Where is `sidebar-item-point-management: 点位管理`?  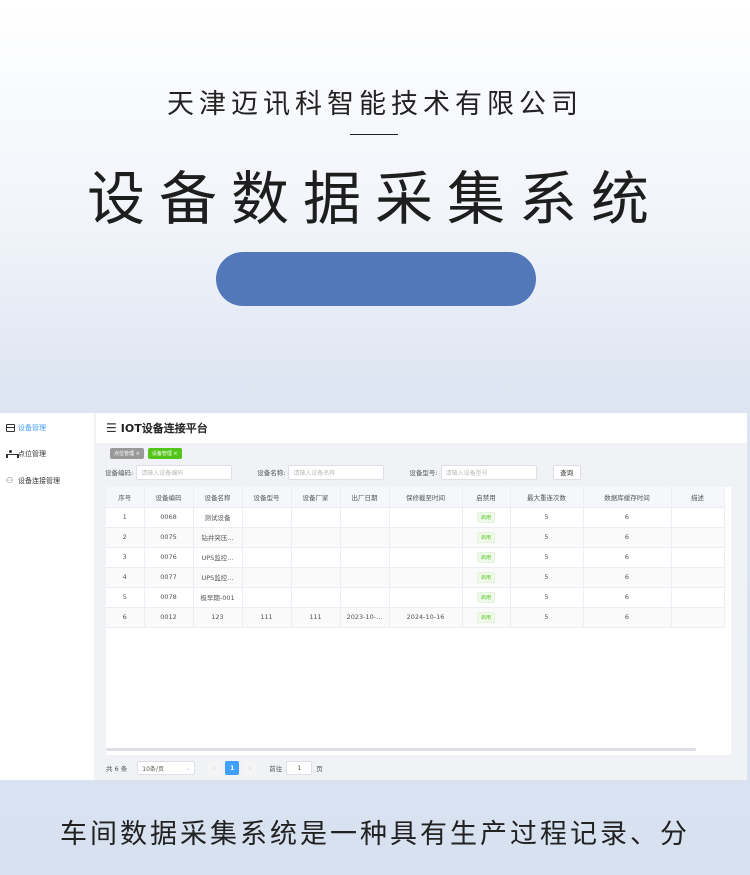
sidebar-item-point-management: 点位管理 is located at coordinates (26, 454).